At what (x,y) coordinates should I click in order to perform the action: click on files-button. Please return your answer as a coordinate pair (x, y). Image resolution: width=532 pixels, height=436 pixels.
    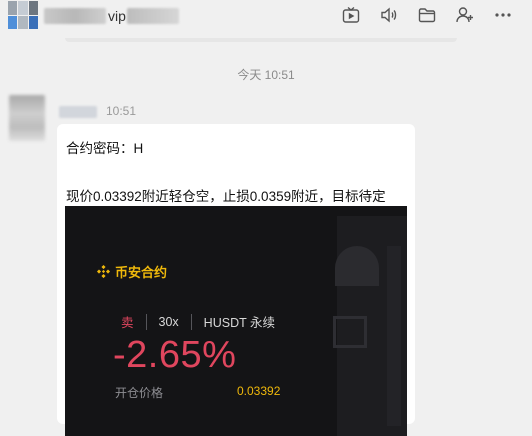
    Looking at the image, I should click on (427, 15).